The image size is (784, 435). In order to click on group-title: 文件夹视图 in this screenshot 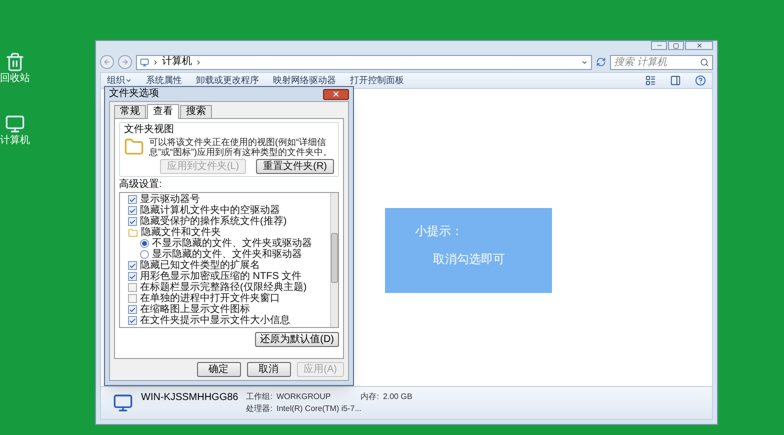, I will do `click(149, 130)`.